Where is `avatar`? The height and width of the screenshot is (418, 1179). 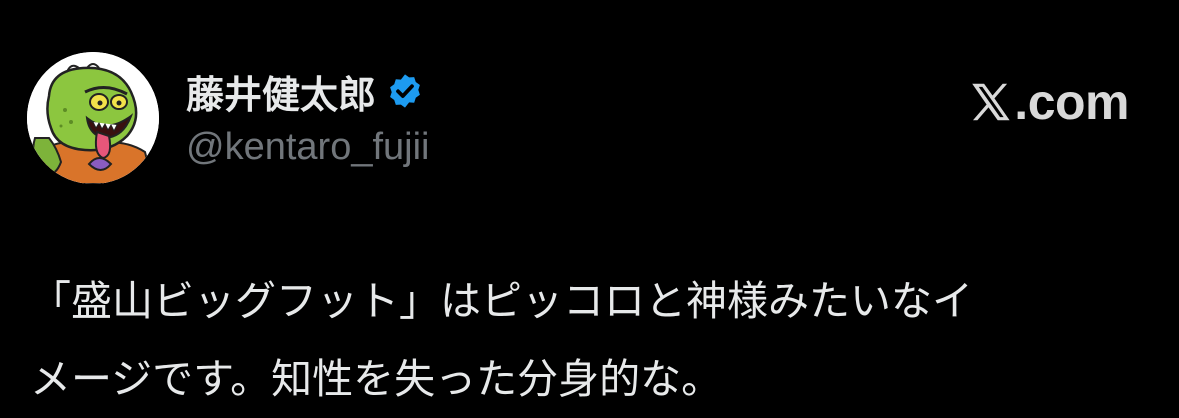
avatar is located at coordinates (93, 118).